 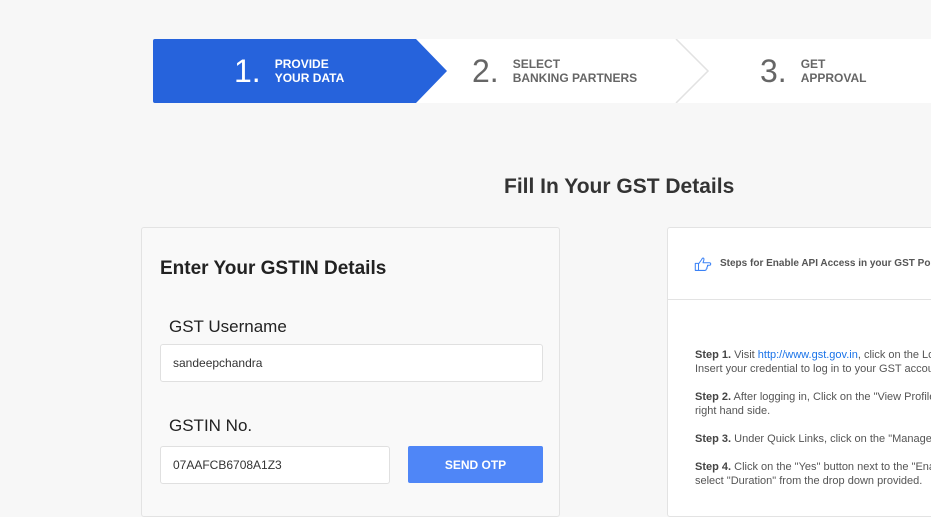 What do you see at coordinates (703, 264) in the screenshot?
I see `pointing-hand-icon` at bounding box center [703, 264].